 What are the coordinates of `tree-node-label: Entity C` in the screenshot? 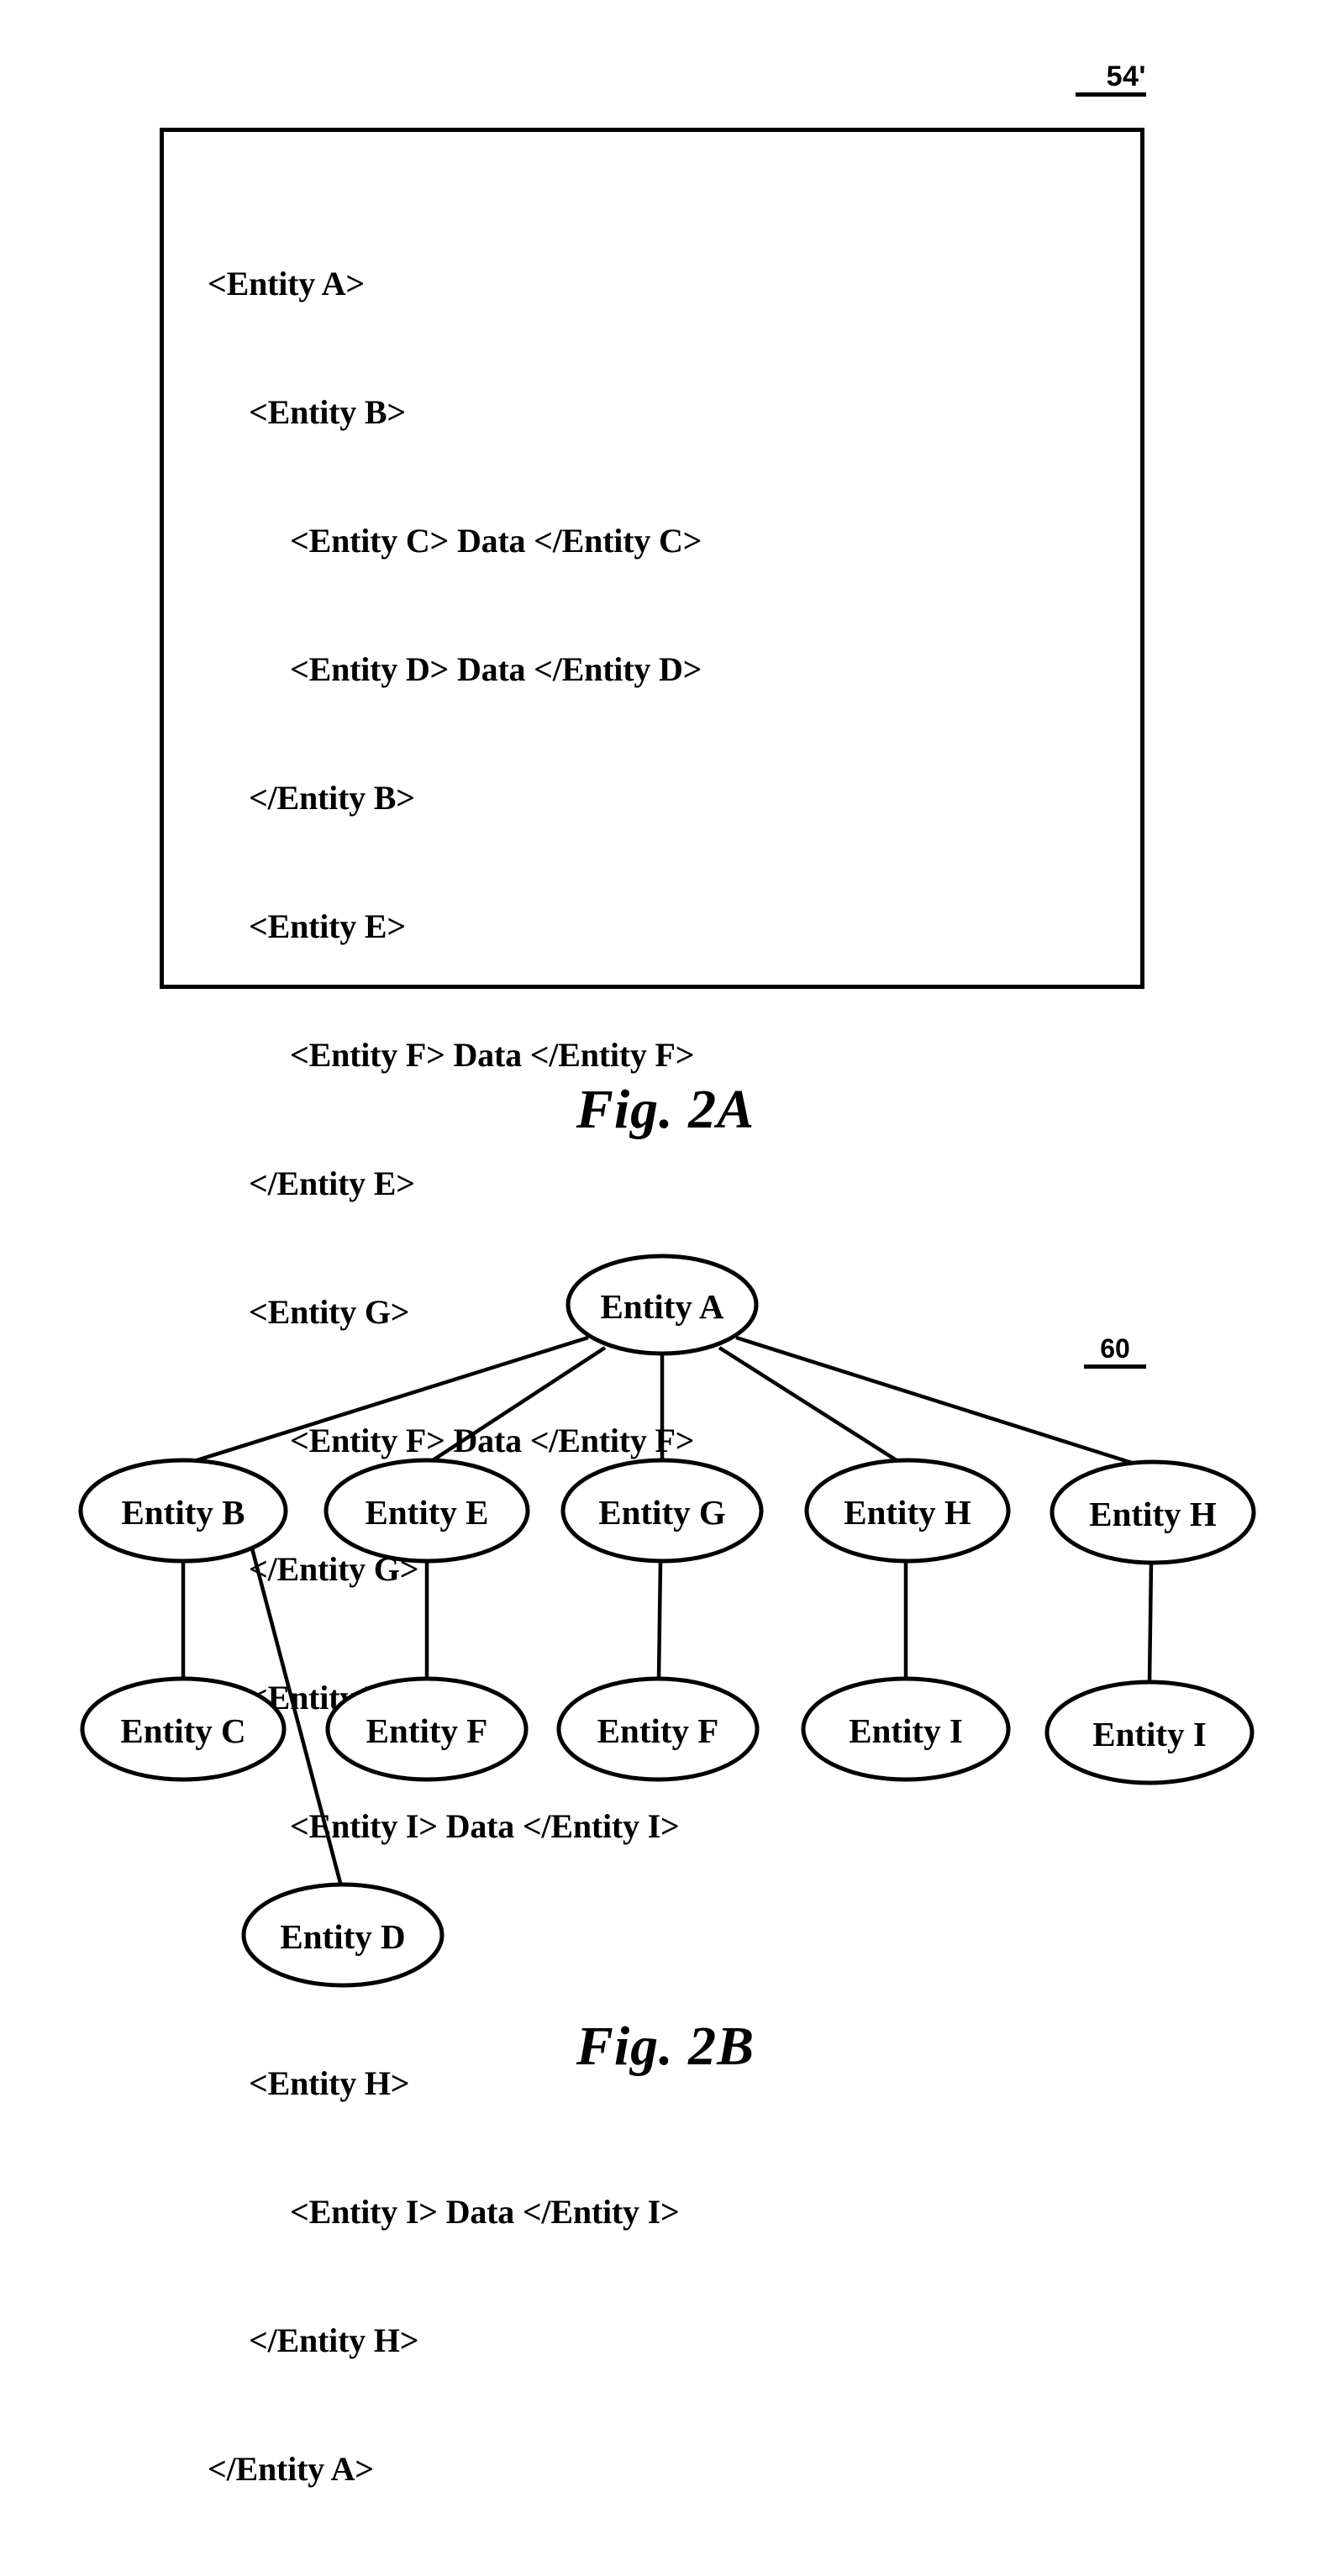 It's located at (182, 1730).